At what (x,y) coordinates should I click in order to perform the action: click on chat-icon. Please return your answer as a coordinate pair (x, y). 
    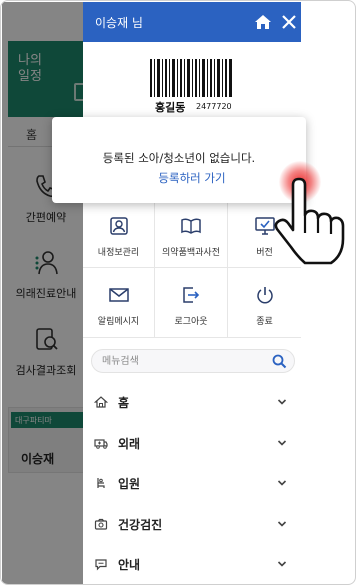
    Looking at the image, I should click on (101, 565).